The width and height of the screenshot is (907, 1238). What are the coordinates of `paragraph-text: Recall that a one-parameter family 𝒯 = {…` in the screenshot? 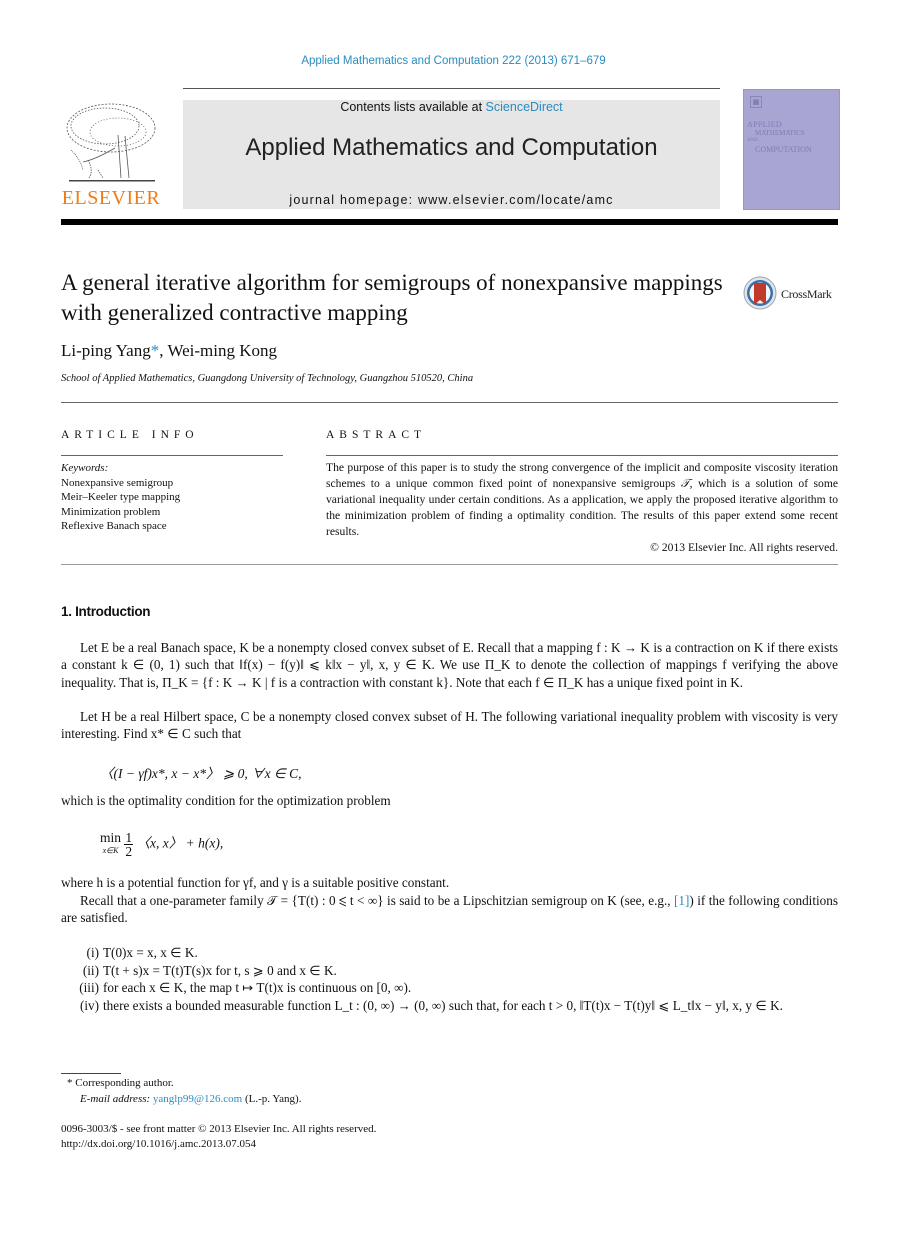 It's located at (377, 900).